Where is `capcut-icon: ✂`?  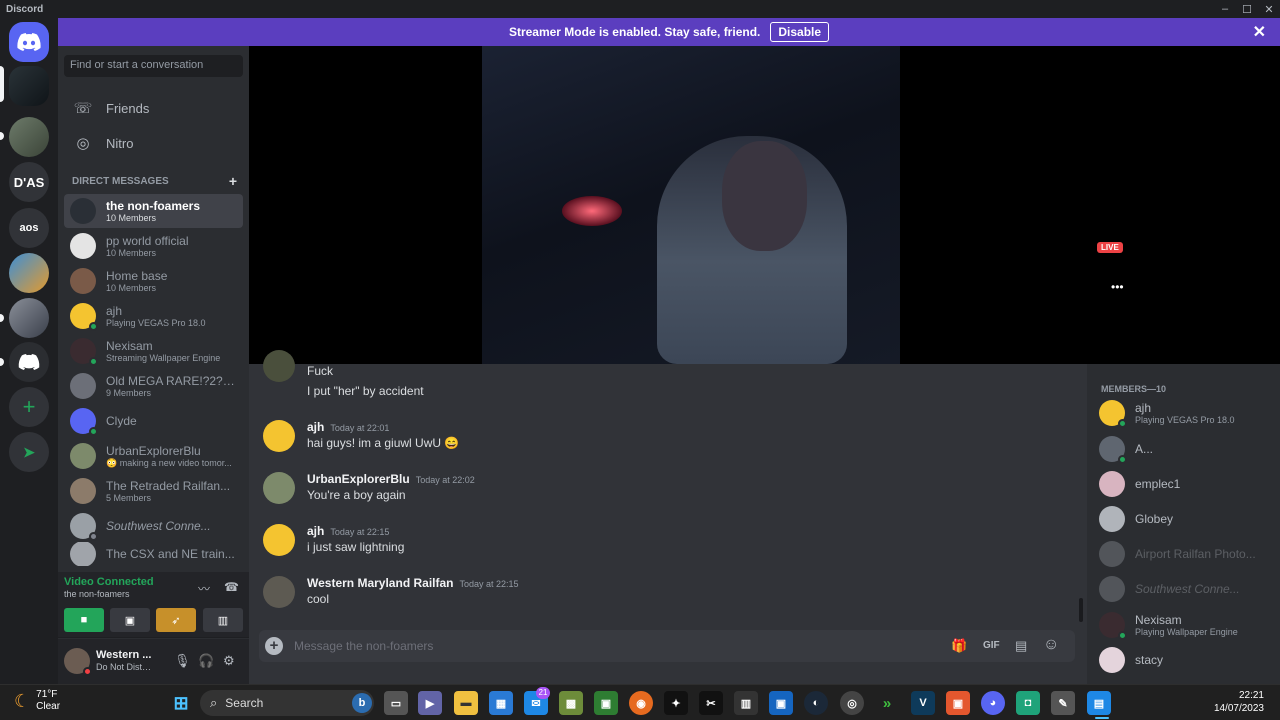
capcut-icon: ✂ is located at coordinates (711, 703).